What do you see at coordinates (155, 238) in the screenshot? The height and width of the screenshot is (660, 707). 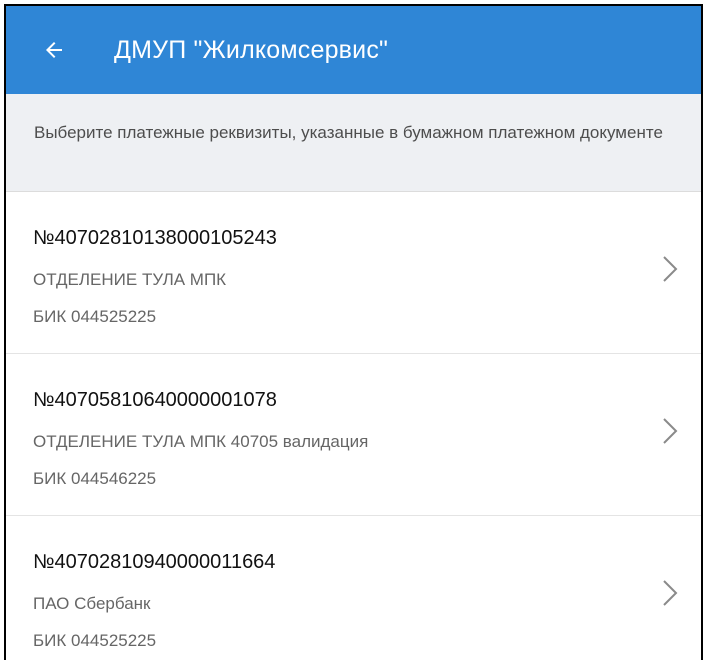 I see `account-number: №40702810138000105243` at bounding box center [155, 238].